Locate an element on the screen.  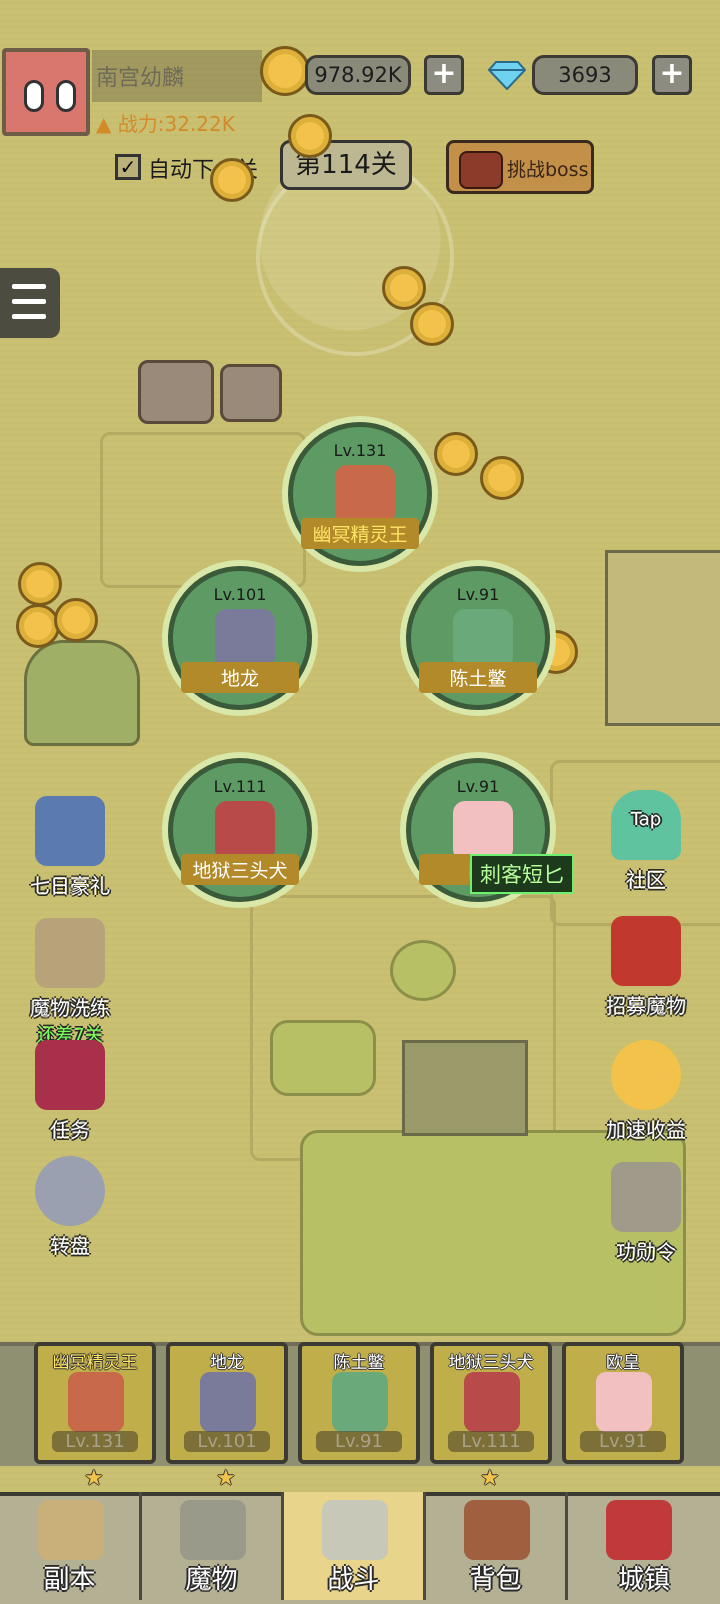
menu-icon-line is located at coordinates (29, 301).